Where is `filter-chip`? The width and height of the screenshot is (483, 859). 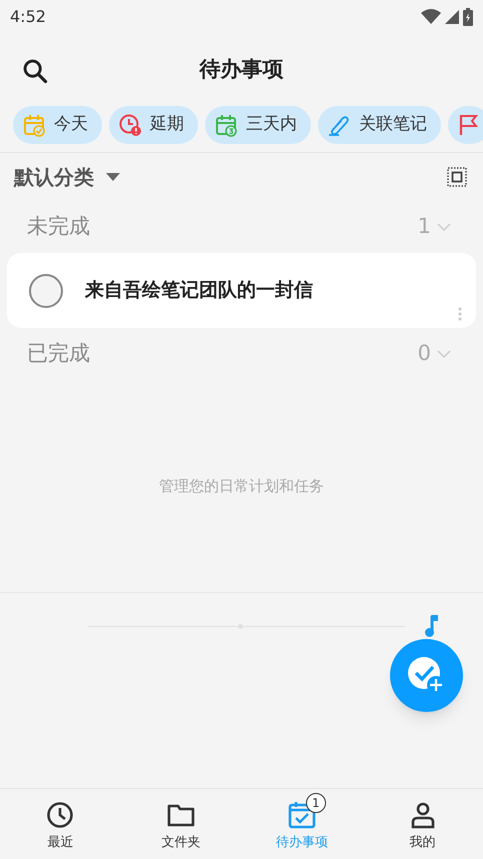
filter-chip is located at coordinates (465, 125).